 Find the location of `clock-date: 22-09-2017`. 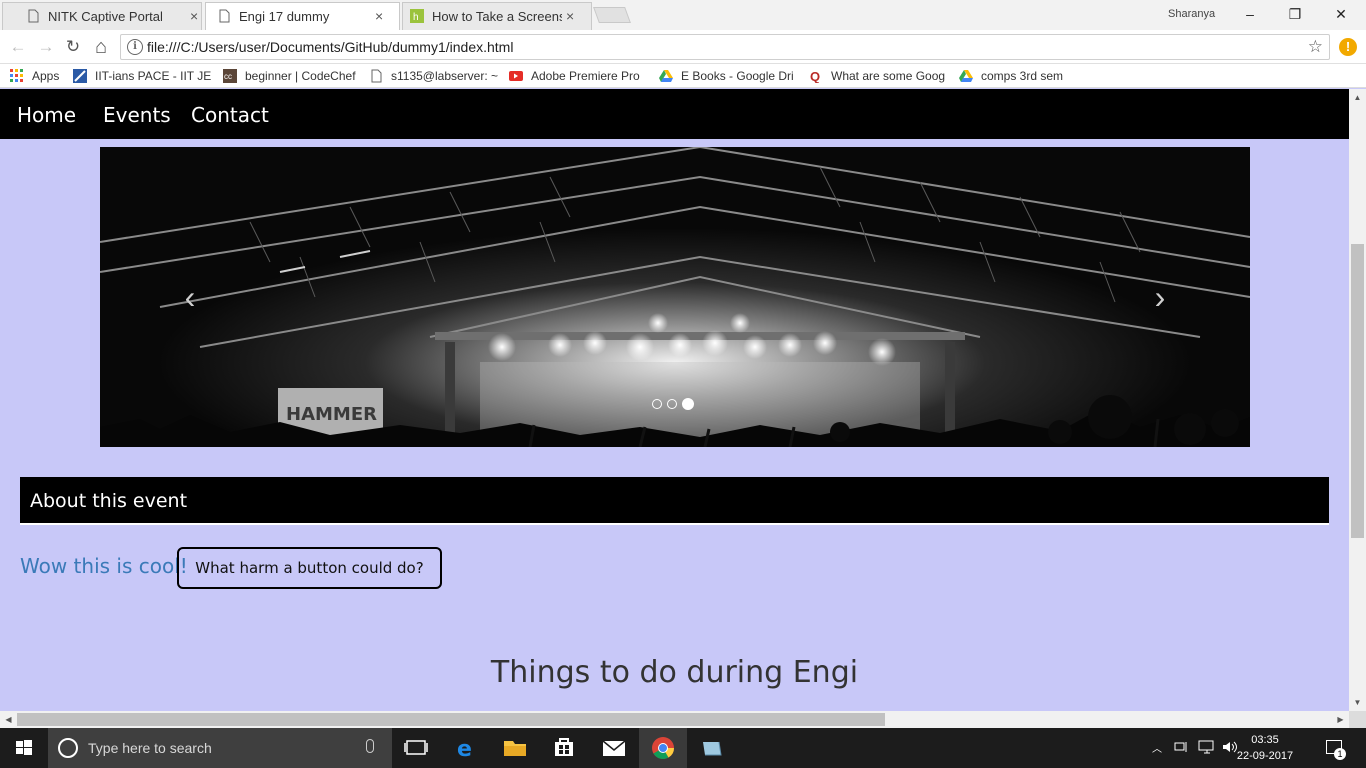

clock-date: 22-09-2017 is located at coordinates (1265, 756).